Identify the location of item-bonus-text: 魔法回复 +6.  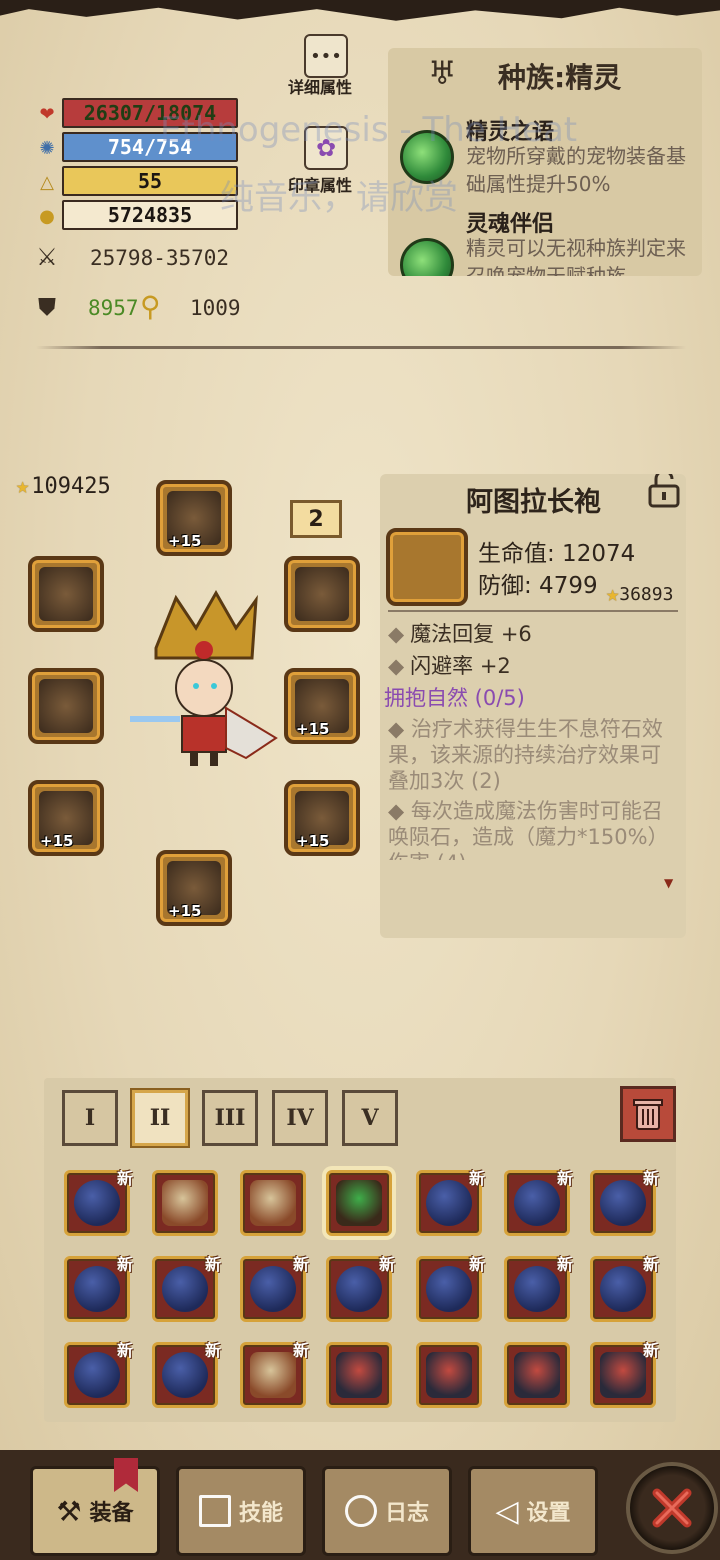
(471, 634).